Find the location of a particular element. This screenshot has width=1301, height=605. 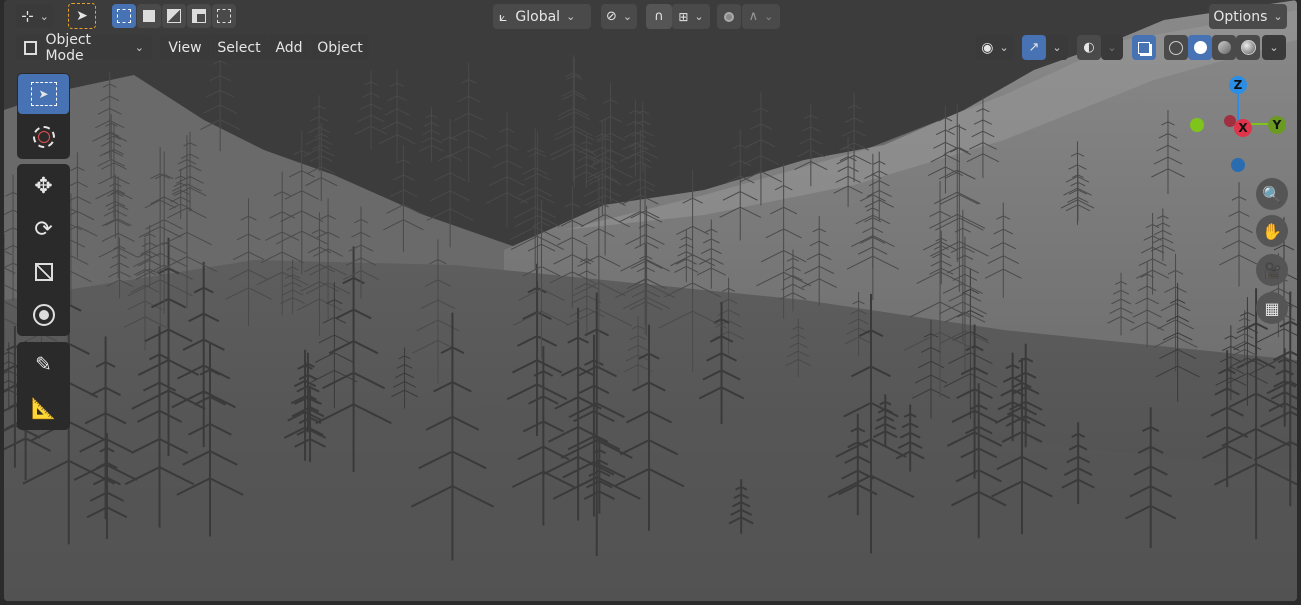

cursor-tool is located at coordinates (43, 137).